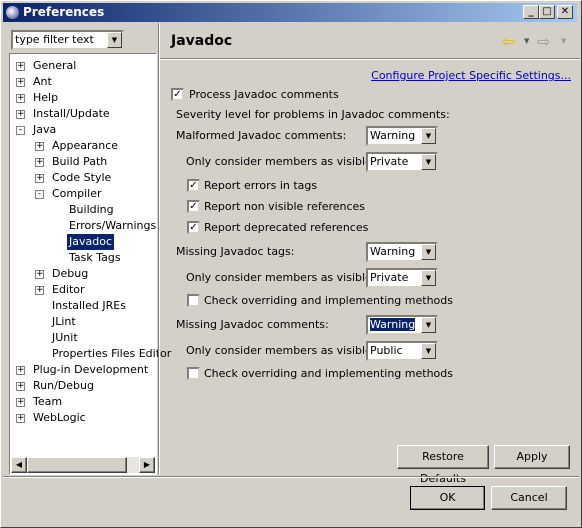 The image size is (582, 528). I want to click on tree-item: + Run/Debug, so click(83, 386).